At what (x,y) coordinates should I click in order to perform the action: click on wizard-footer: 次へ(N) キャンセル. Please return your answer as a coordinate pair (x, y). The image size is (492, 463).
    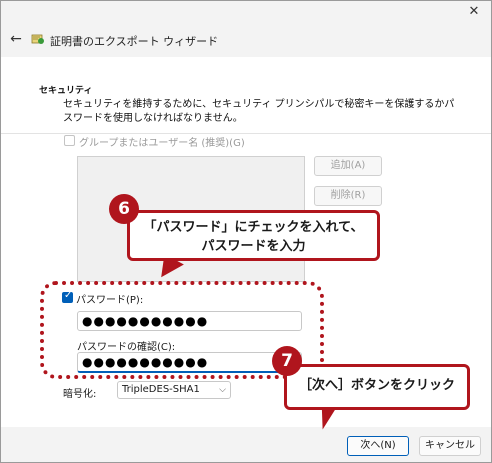
    Looking at the image, I should click on (246, 444).